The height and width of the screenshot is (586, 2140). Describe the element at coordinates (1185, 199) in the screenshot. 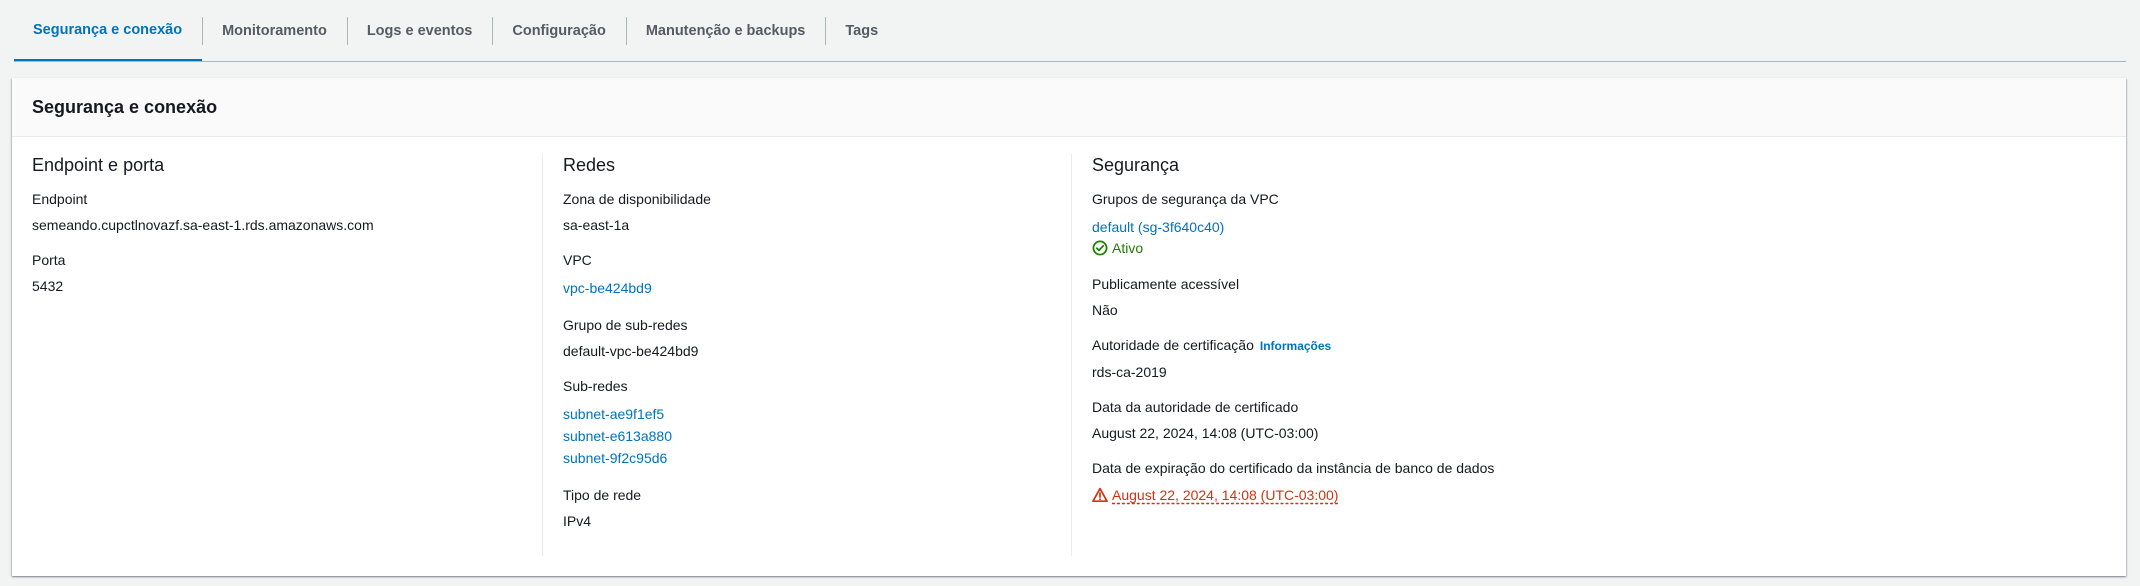

I see `vpc-security-groups-label: Grupos de segurança da VPC` at that location.